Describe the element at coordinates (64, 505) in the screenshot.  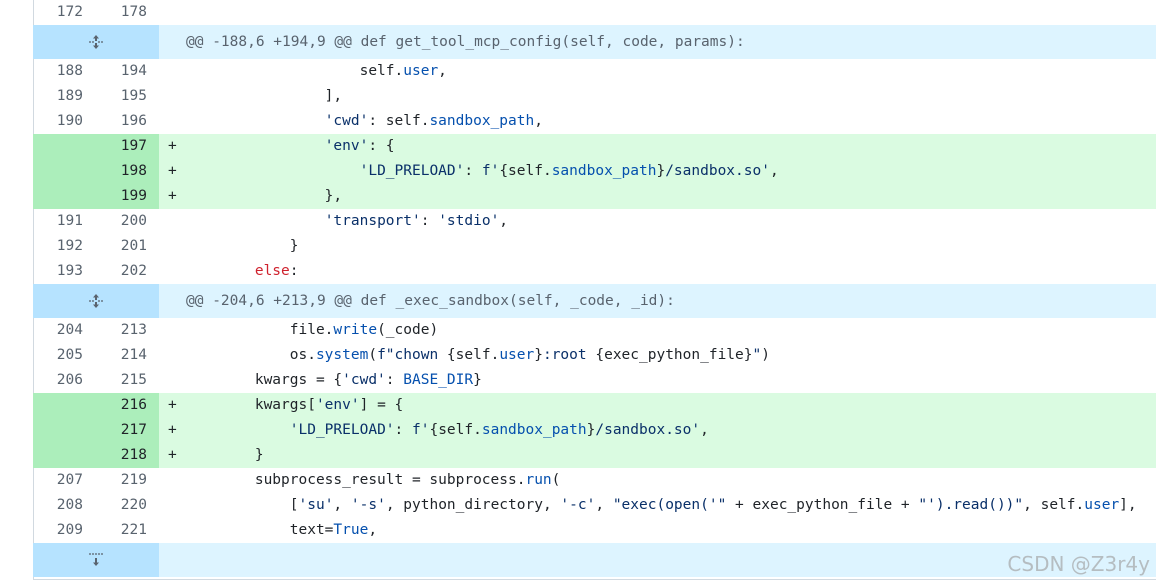
I see `old-line-number: 208` at that location.